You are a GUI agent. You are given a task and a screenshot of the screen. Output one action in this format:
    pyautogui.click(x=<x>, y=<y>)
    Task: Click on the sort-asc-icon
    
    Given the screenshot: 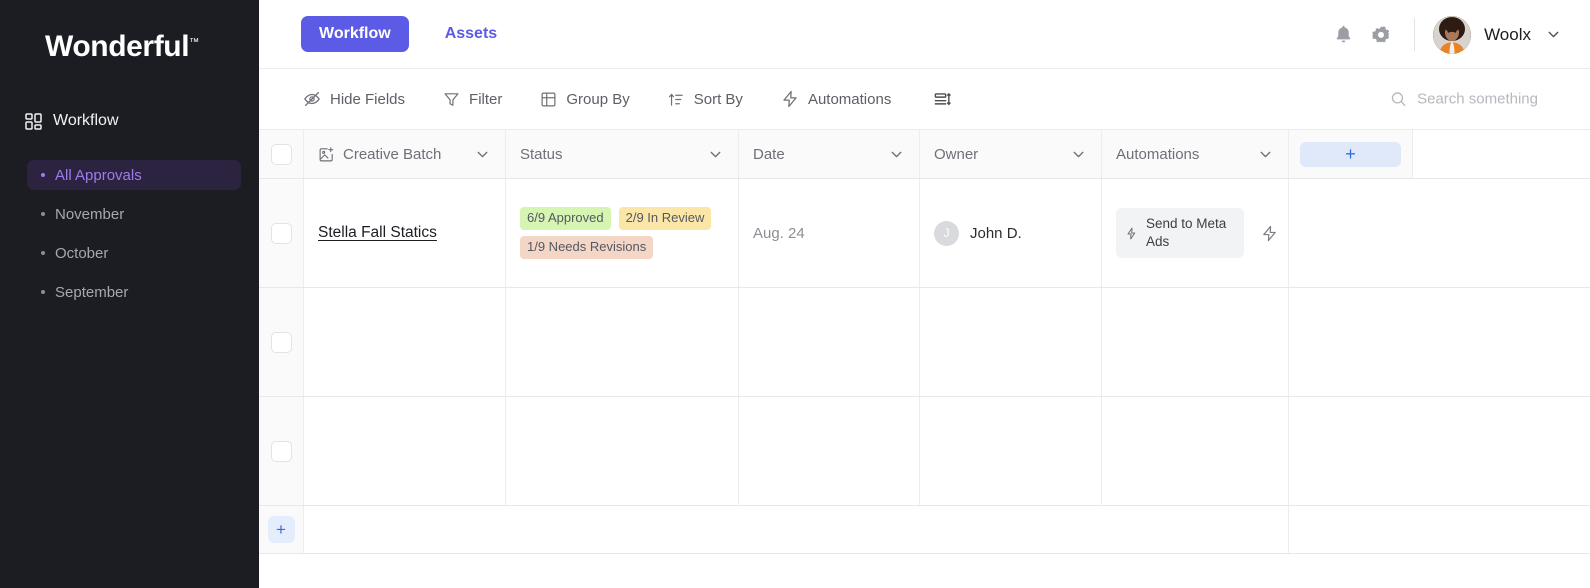 What is the action you would take?
    pyautogui.click(x=676, y=99)
    